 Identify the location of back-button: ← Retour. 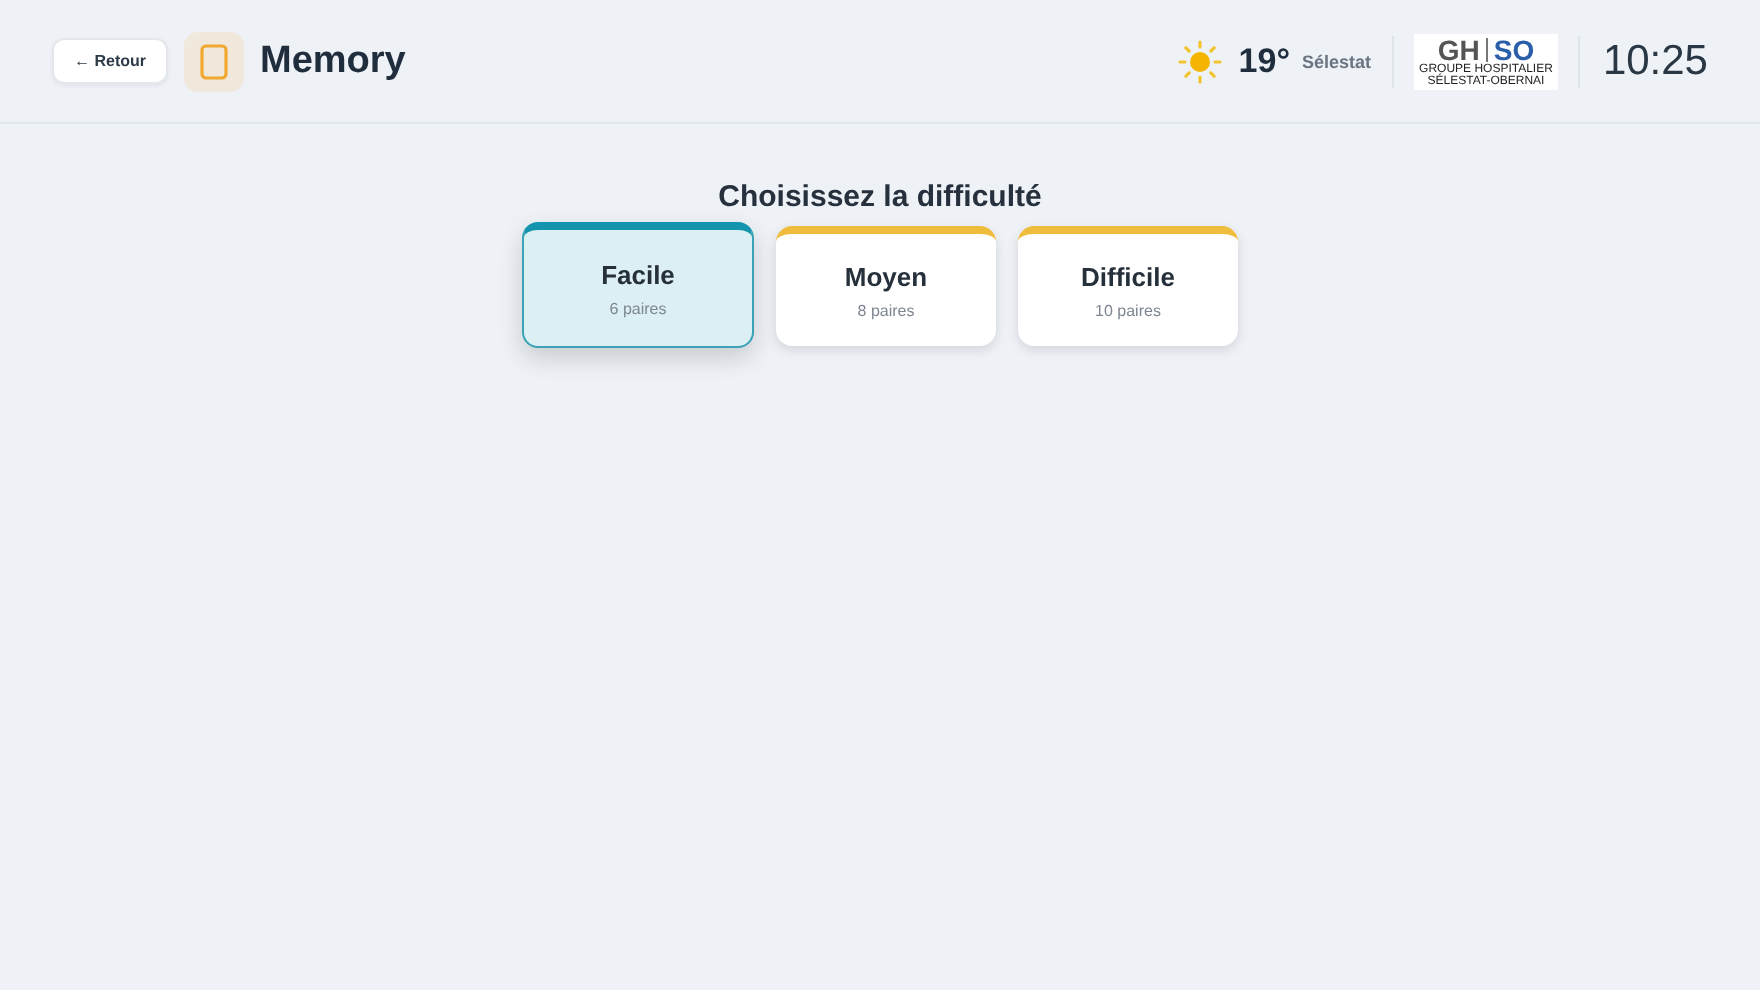
(110, 61).